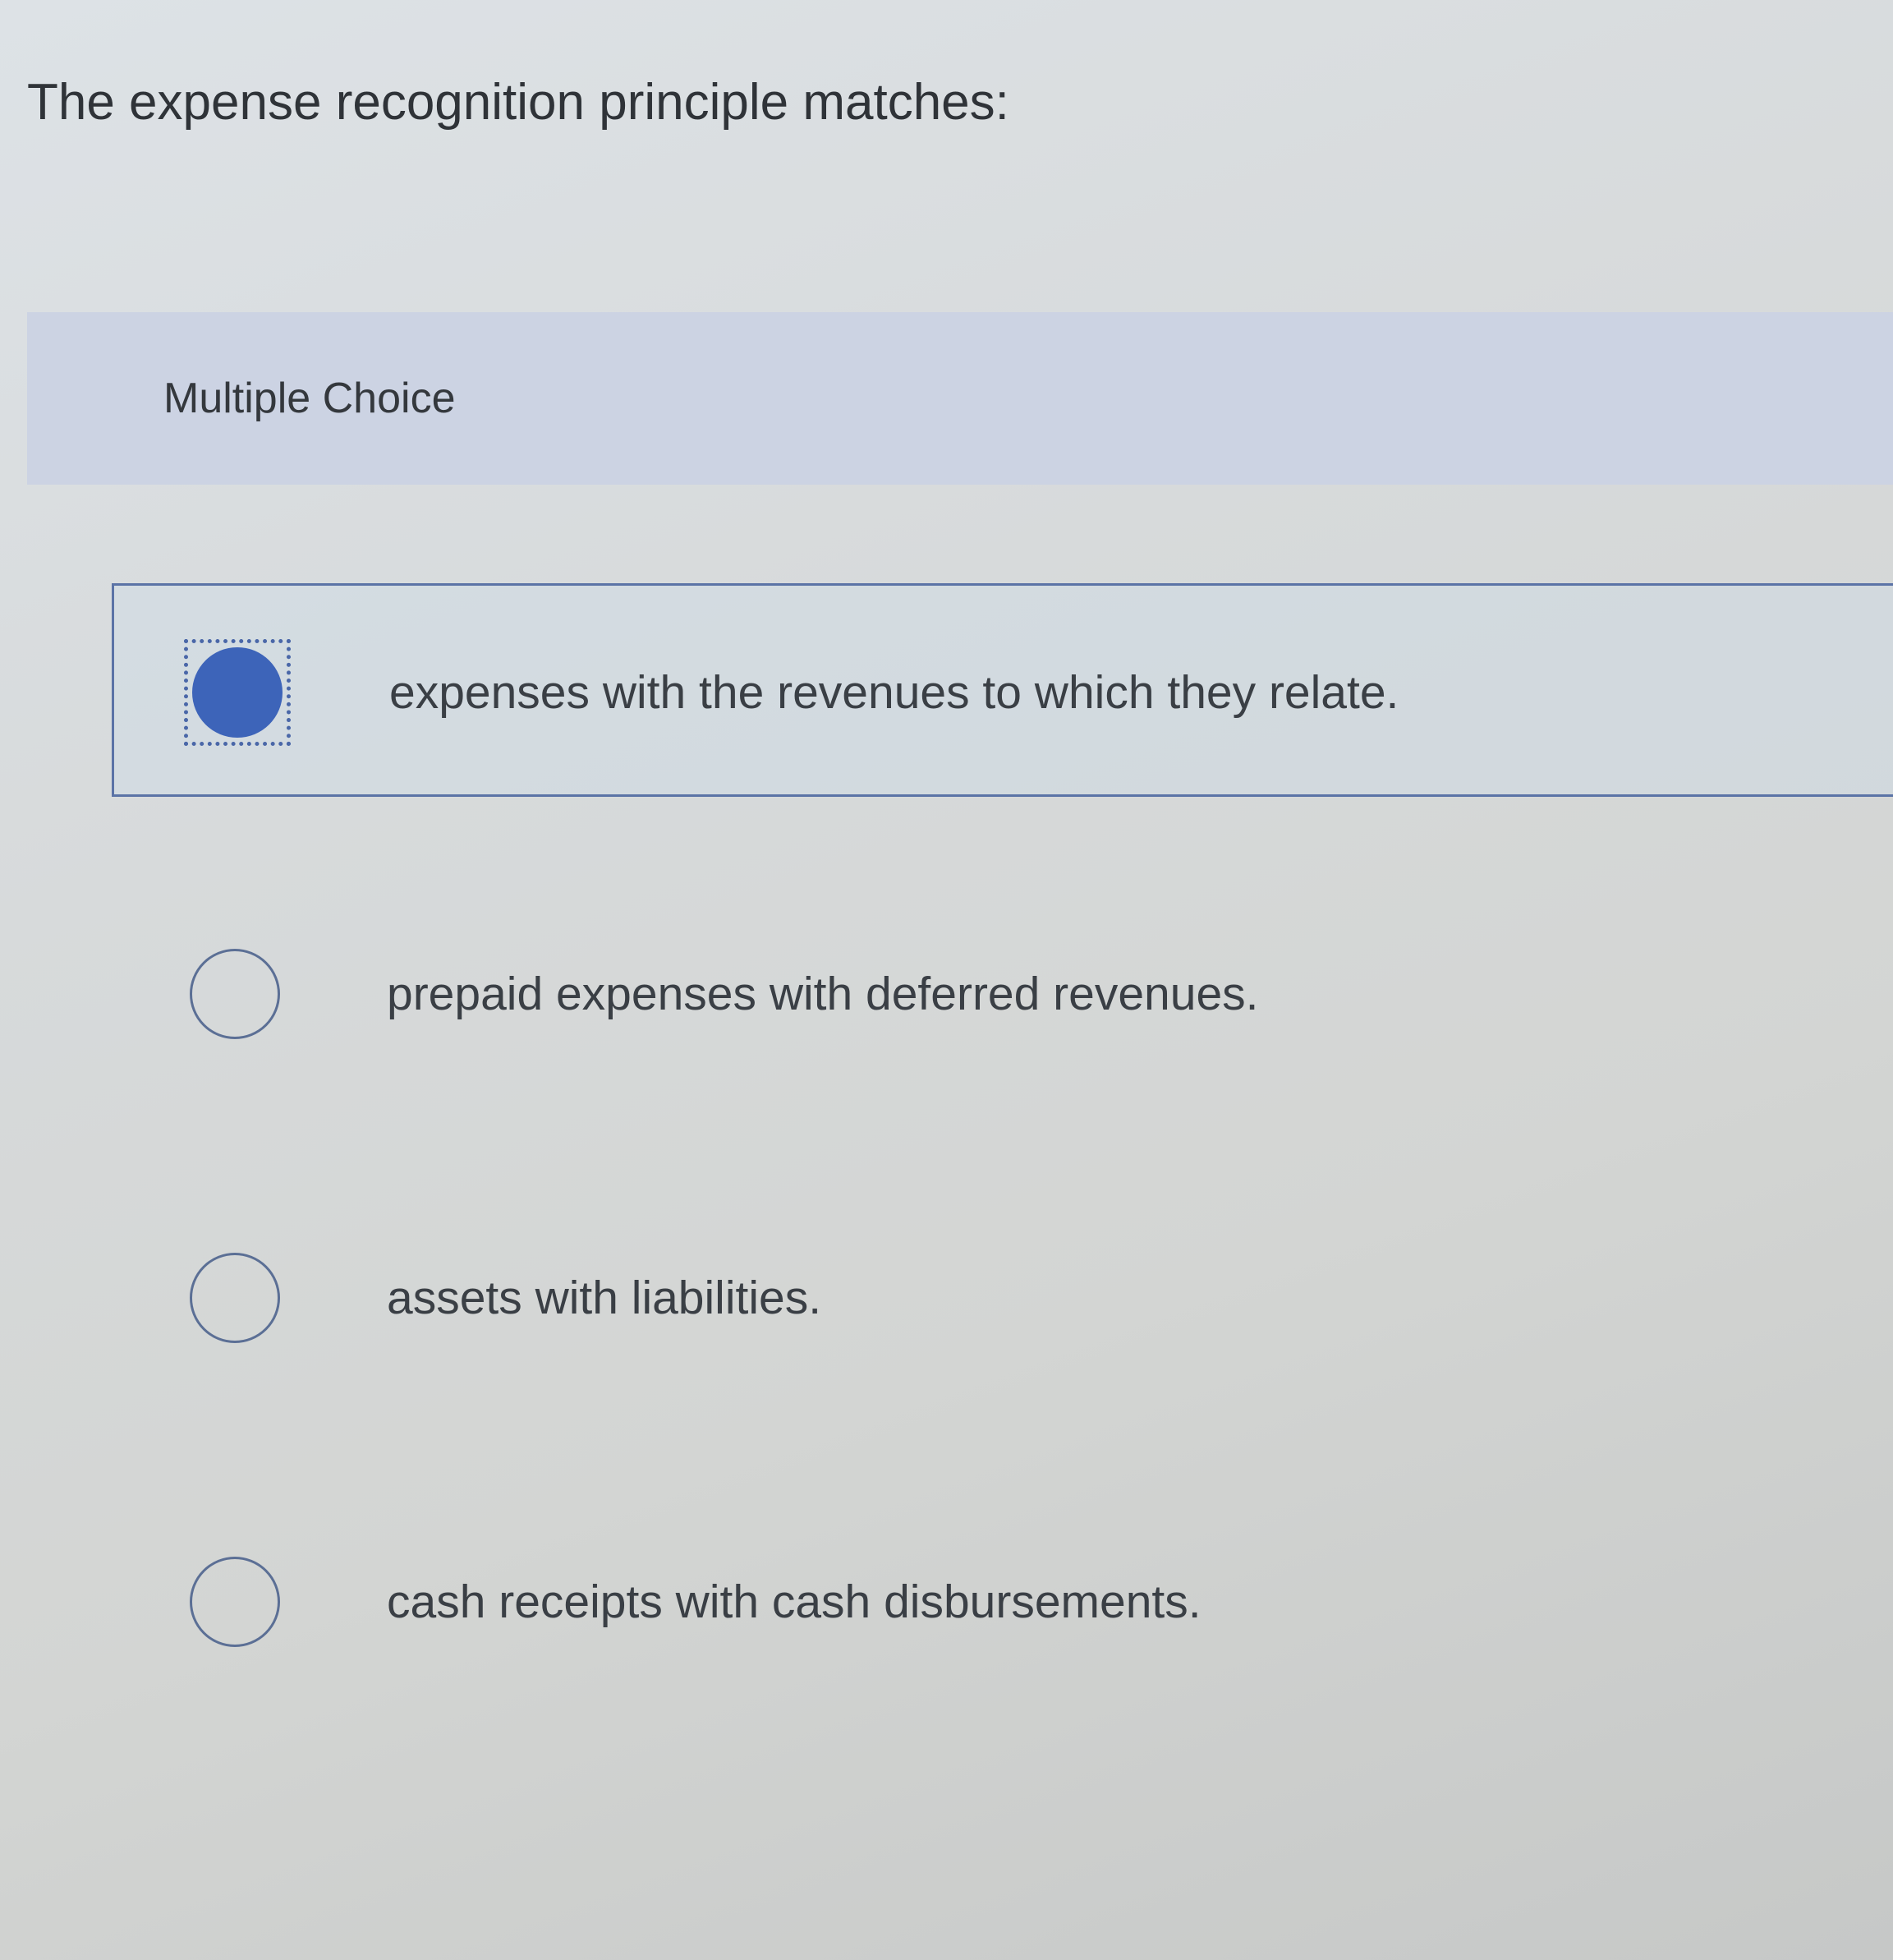 Image resolution: width=1893 pixels, height=1960 pixels. I want to click on answer-option-label: cash receipts with cash disbursements., so click(795, 1602).